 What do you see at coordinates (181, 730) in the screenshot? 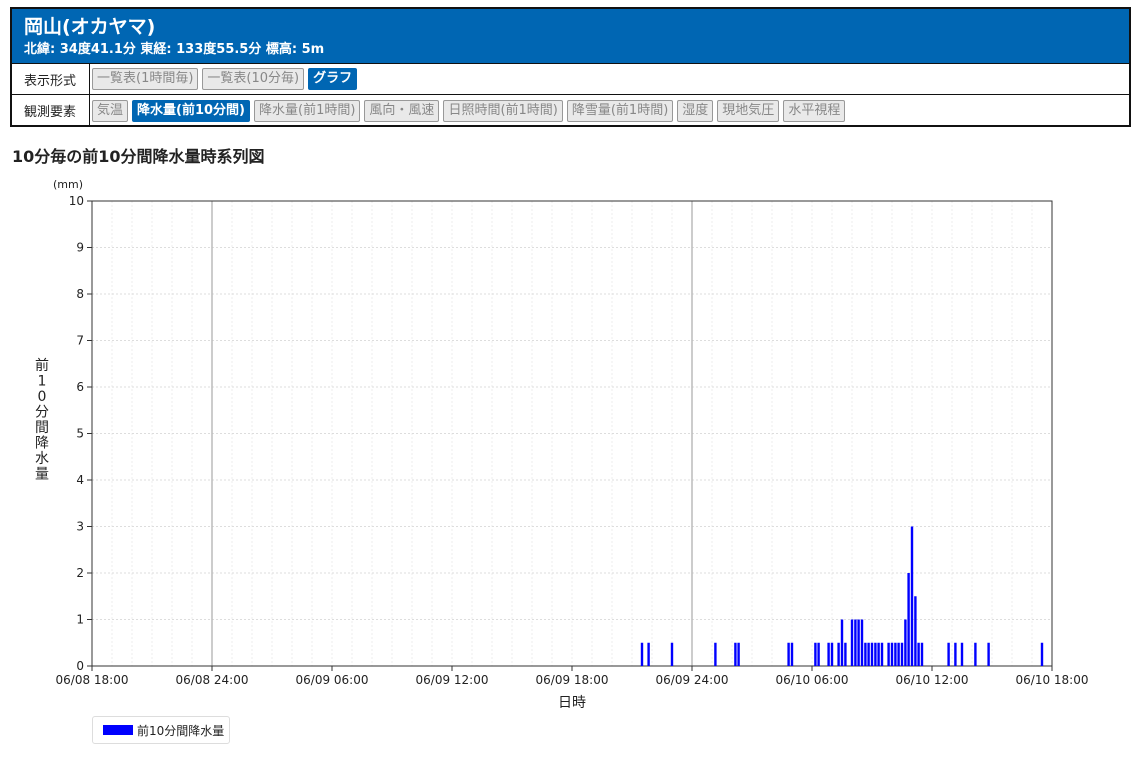
I see `legend-label: 前10分間降水量` at bounding box center [181, 730].